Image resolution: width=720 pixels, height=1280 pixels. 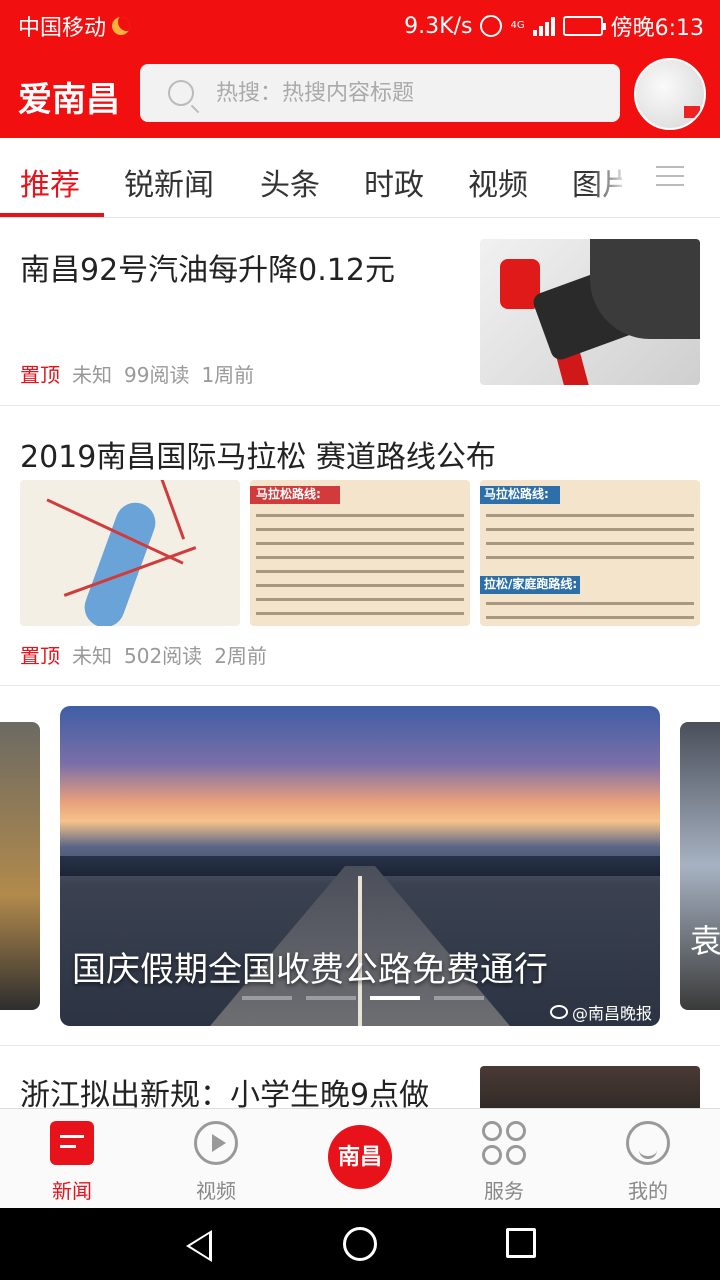 I want to click on recent-apps-icon, so click(x=521, y=1243).